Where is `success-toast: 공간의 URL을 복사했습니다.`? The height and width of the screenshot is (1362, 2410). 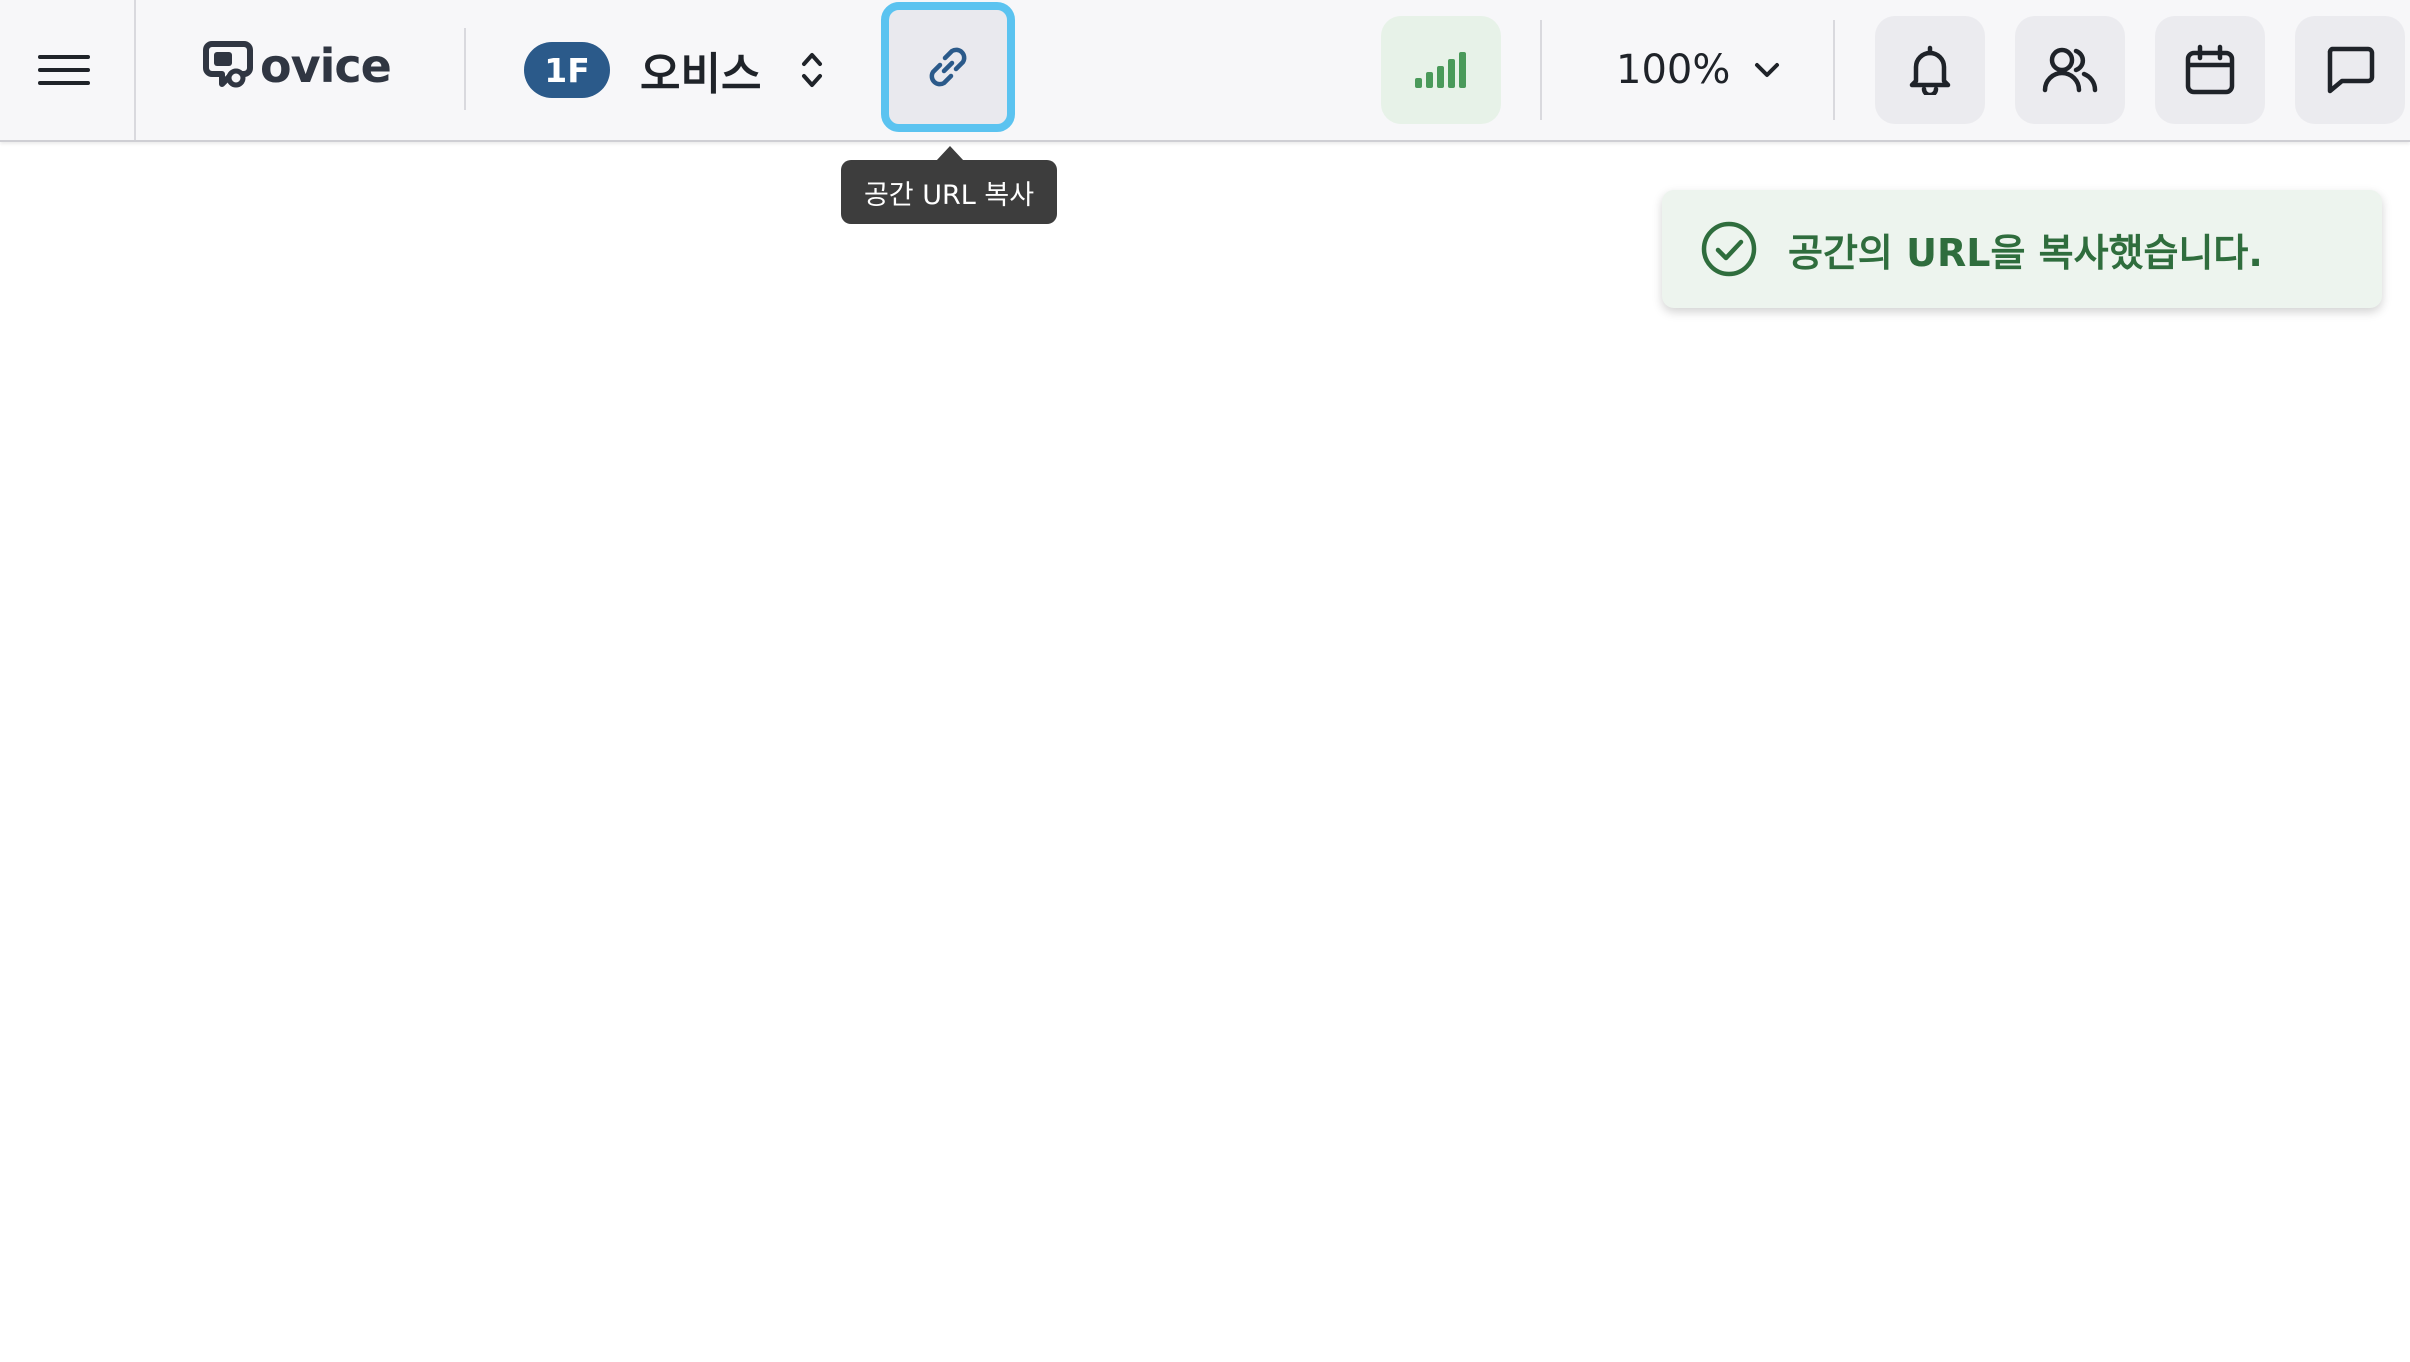
success-toast: 공간의 URL을 복사했습니다. is located at coordinates (2022, 249).